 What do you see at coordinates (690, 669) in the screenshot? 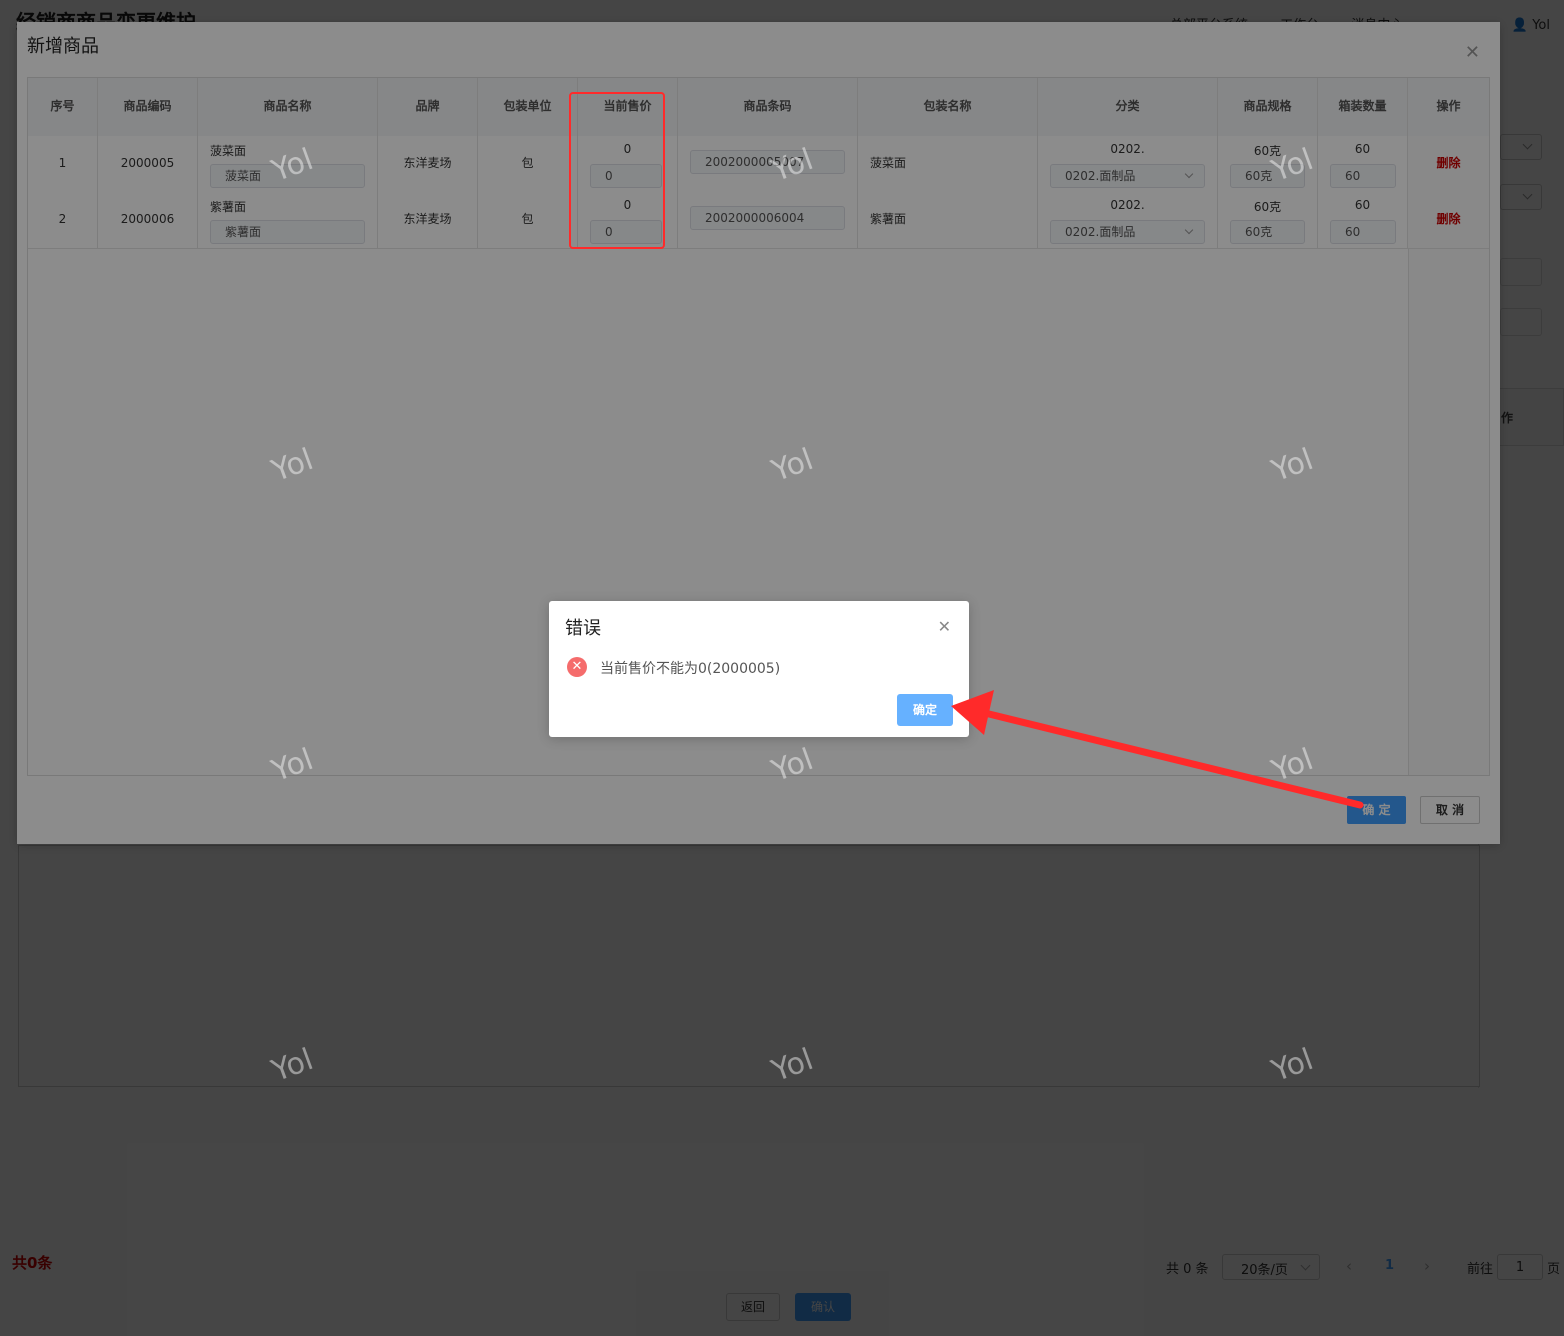
I see `error-message: 当前售价不能为0(2000005)` at bounding box center [690, 669].